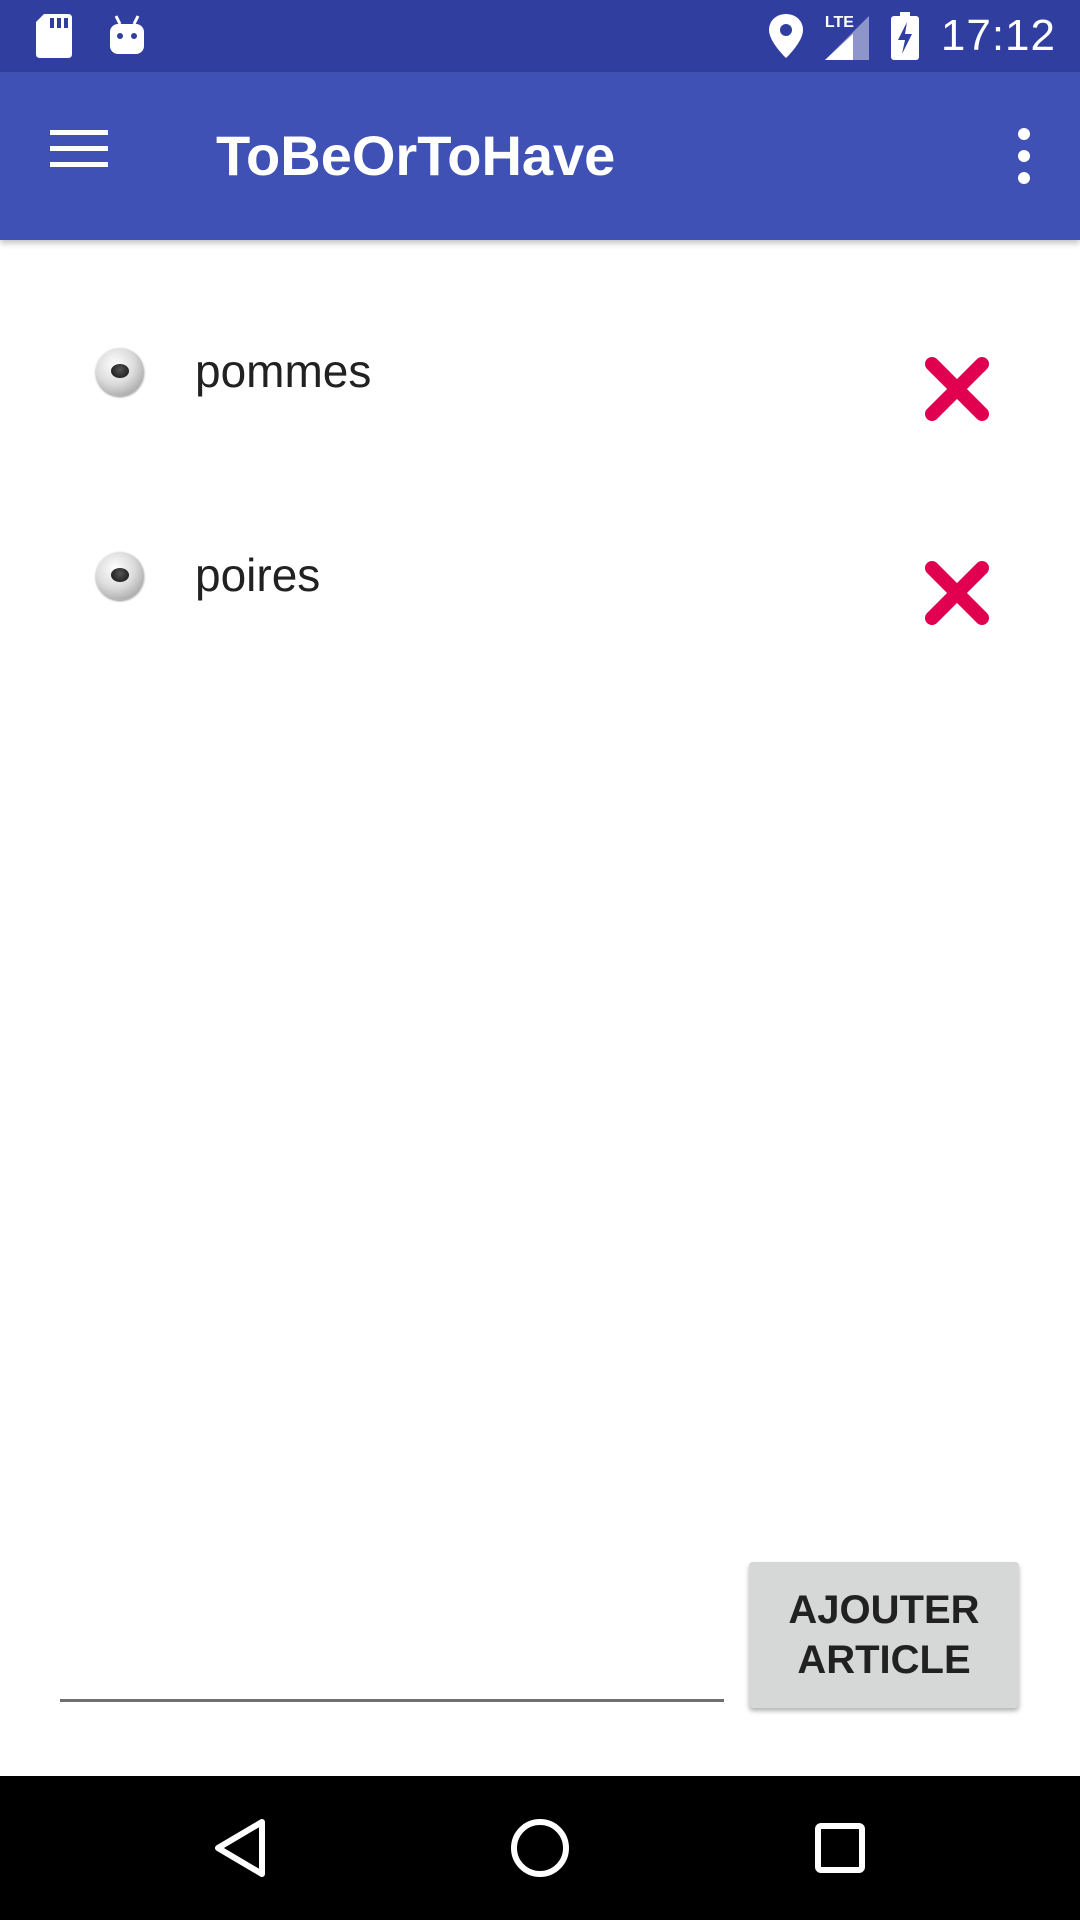 The height and width of the screenshot is (1920, 1080). Describe the element at coordinates (884, 1610) in the screenshot. I see `add-button-label-line1: AJOUTER` at that location.